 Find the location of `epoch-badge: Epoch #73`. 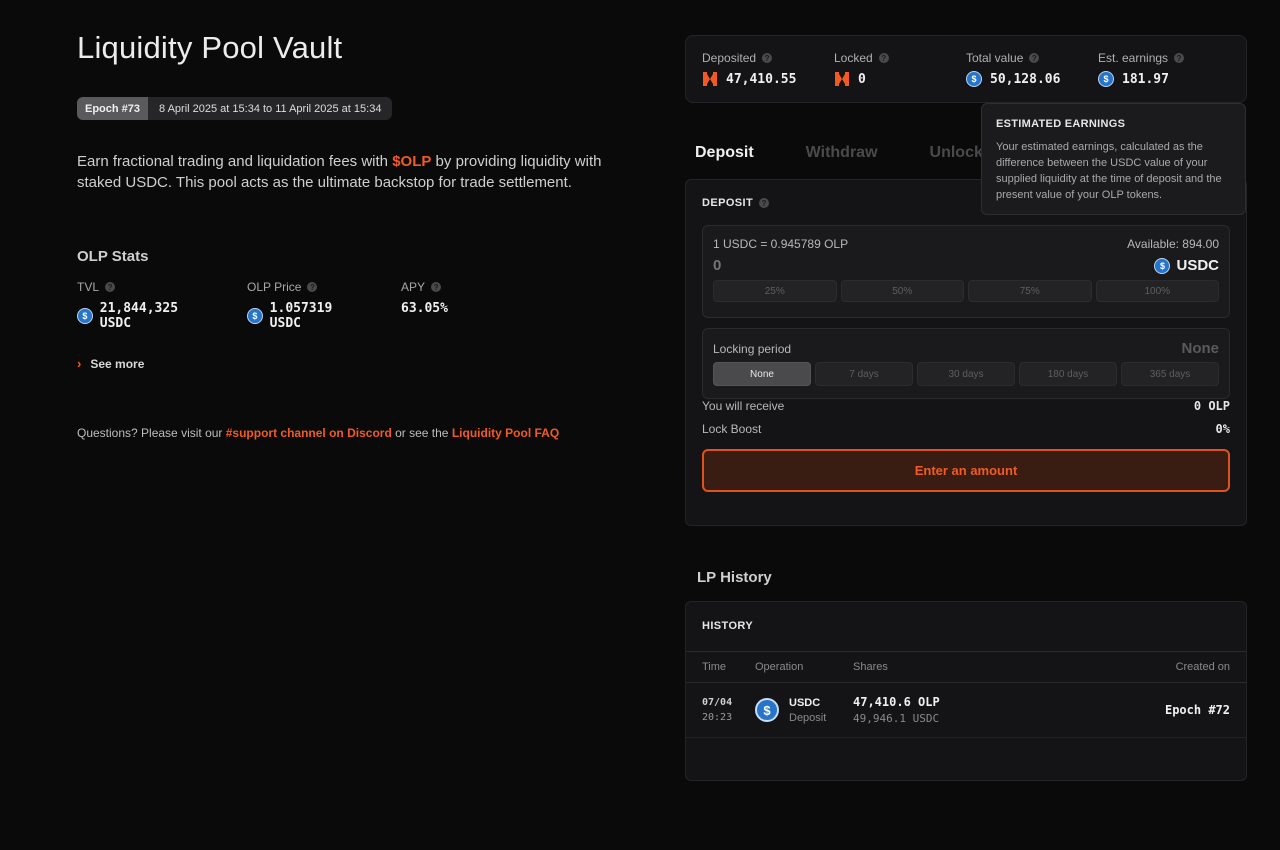

epoch-badge: Epoch #73 is located at coordinates (113, 108).